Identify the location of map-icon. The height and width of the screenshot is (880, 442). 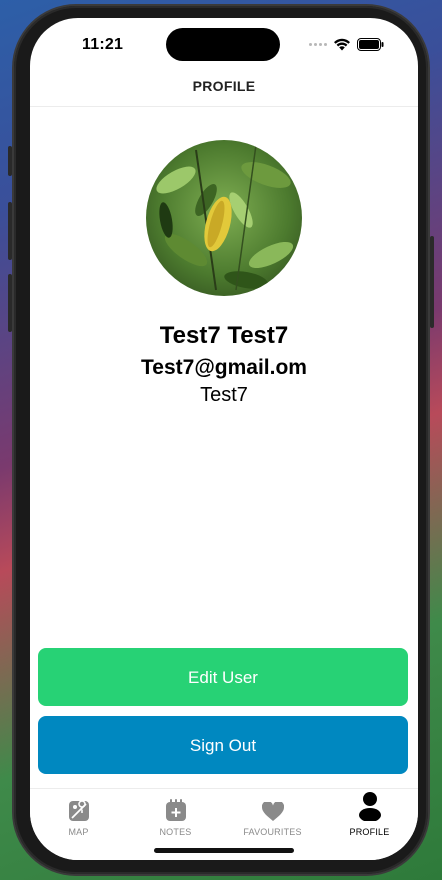
(78, 811).